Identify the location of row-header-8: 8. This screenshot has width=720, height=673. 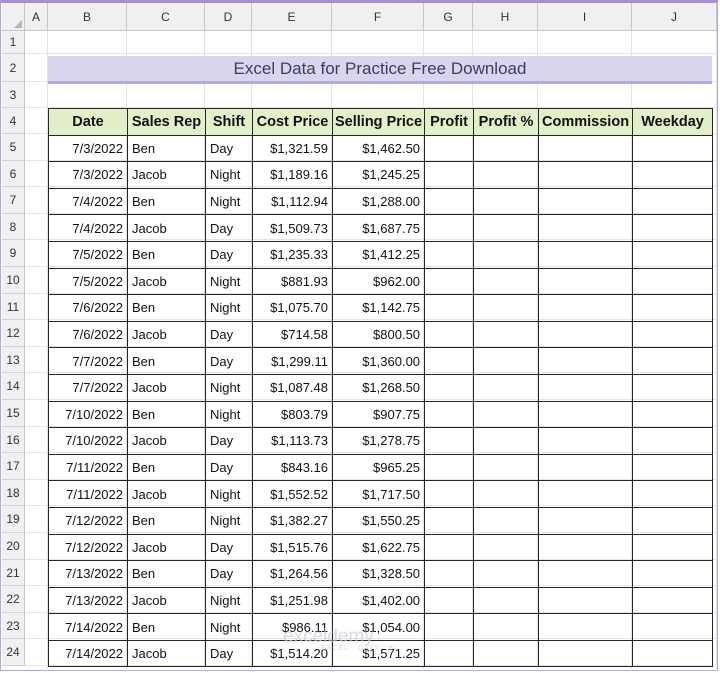
(13, 227).